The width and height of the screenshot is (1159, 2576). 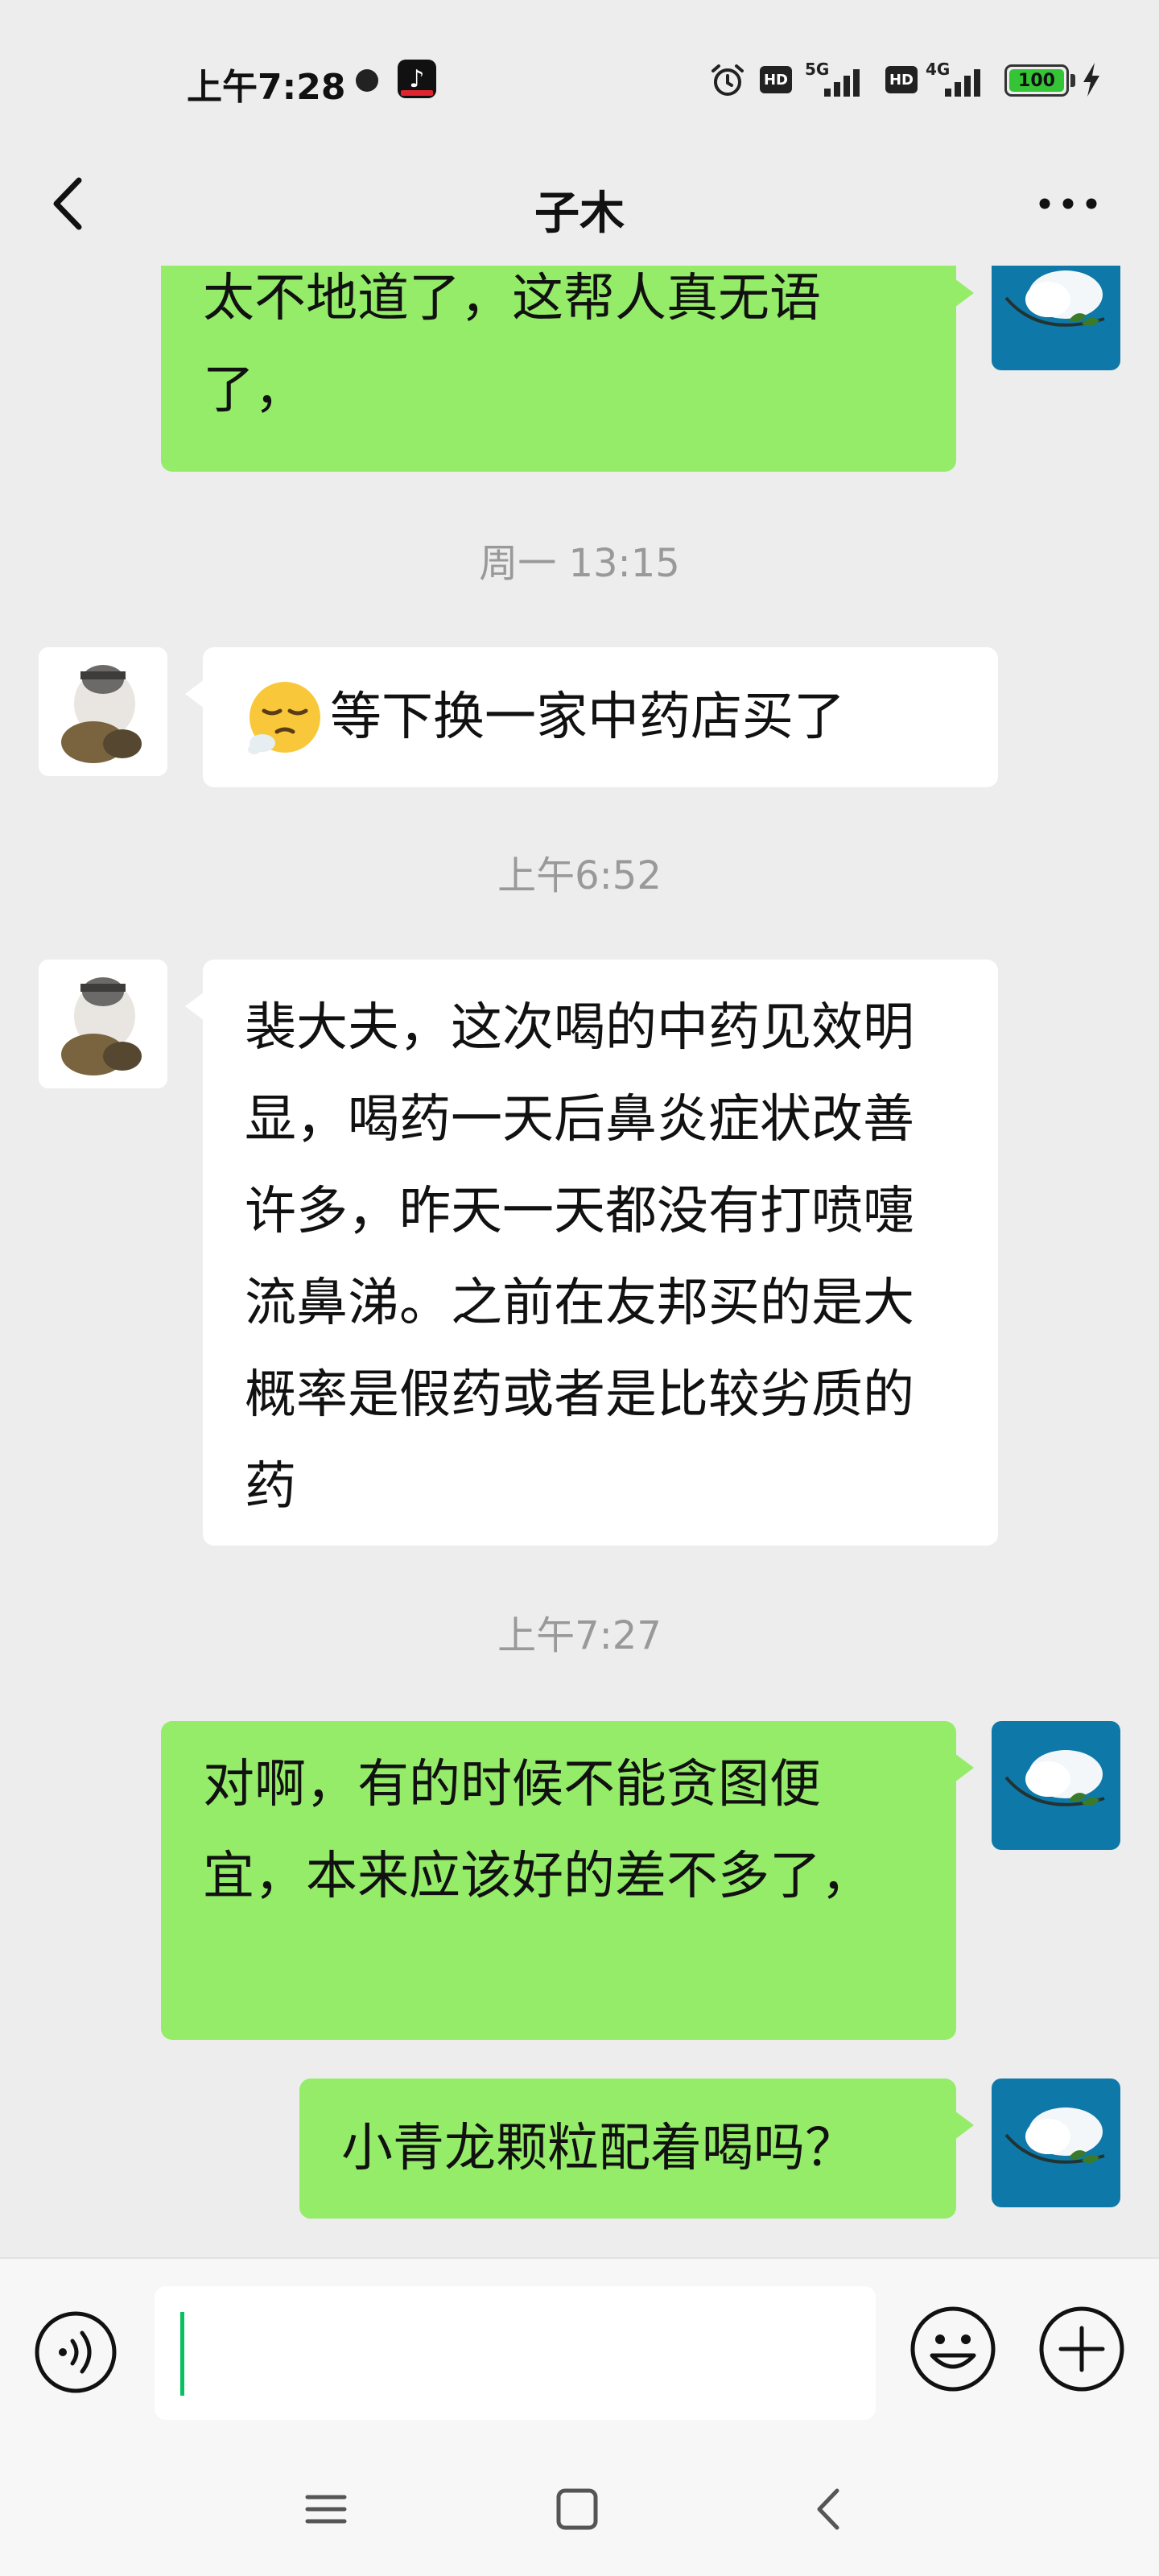 What do you see at coordinates (515, 2353) in the screenshot?
I see `message-input` at bounding box center [515, 2353].